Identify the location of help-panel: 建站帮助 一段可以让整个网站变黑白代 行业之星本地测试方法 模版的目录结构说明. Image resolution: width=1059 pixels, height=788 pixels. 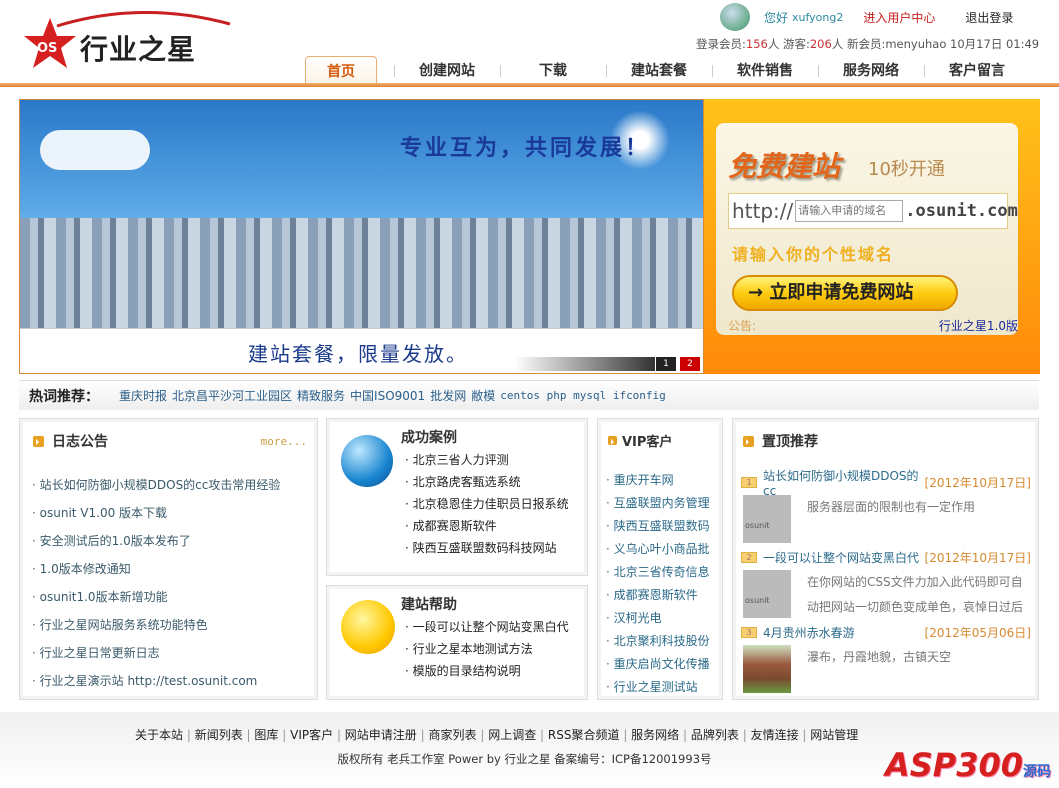
(457, 642).